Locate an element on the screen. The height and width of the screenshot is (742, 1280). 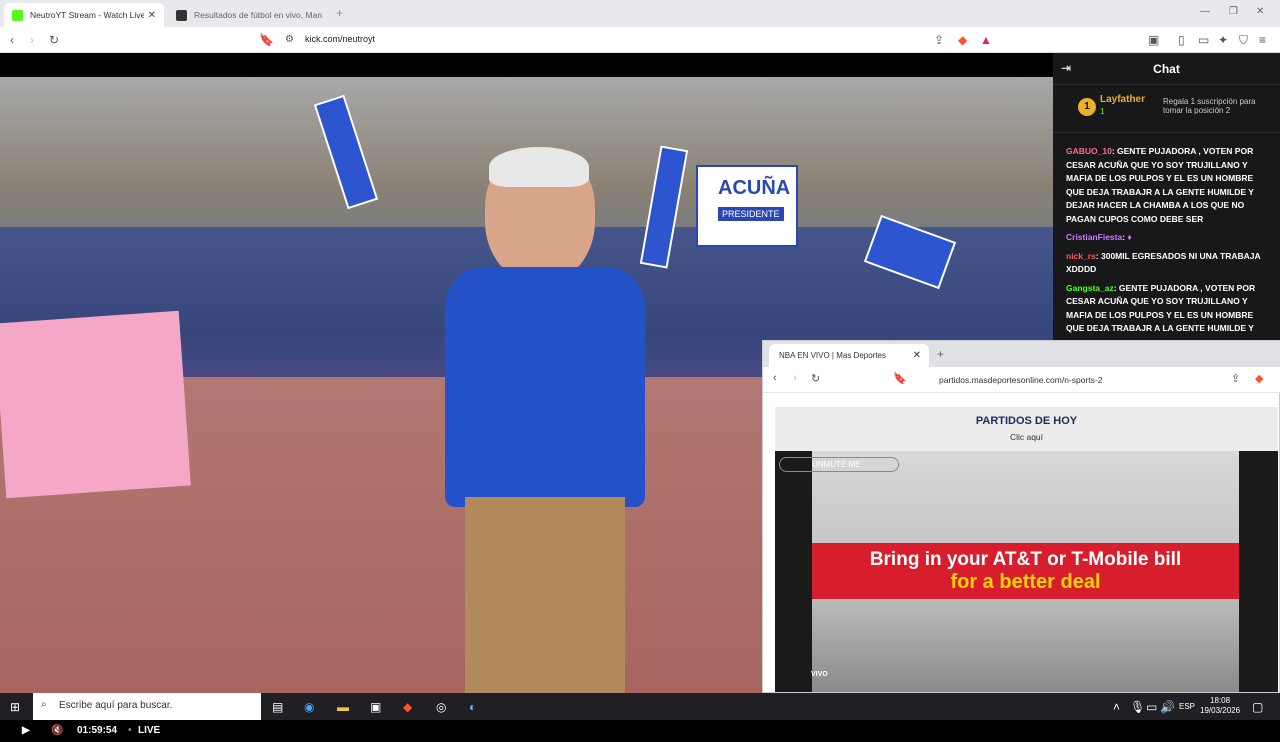
network-icon: ▭ is located at coordinates (1151, 707).